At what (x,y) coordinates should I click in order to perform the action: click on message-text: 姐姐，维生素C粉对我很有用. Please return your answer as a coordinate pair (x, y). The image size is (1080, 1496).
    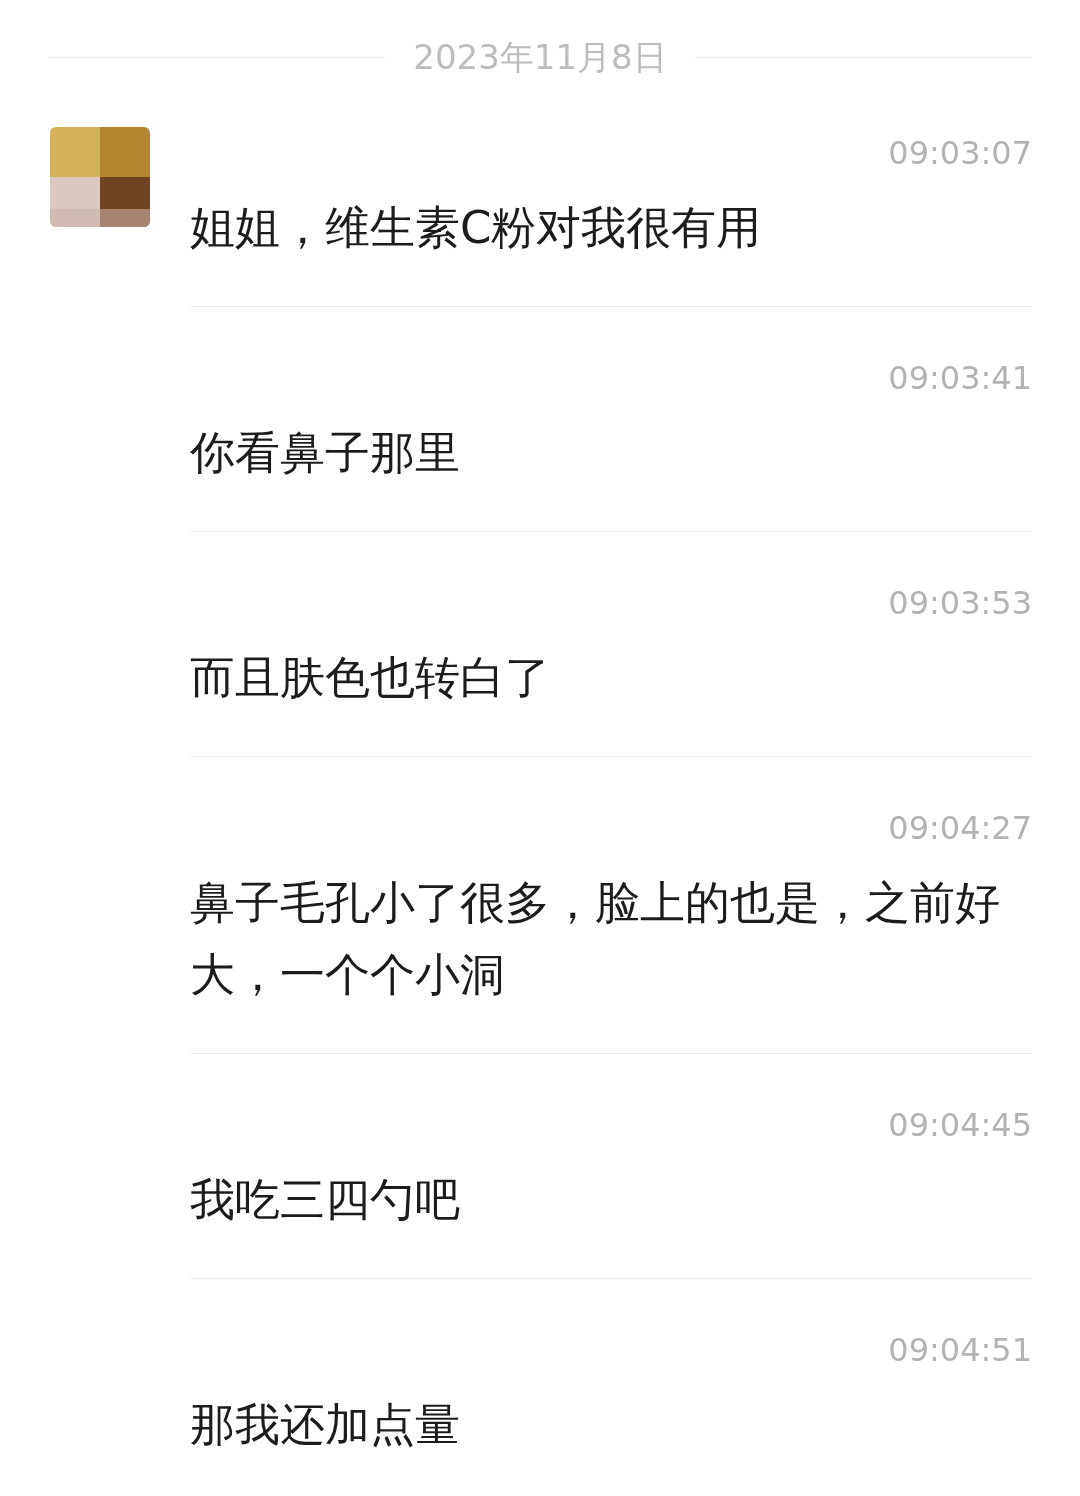
    Looking at the image, I should click on (476, 228).